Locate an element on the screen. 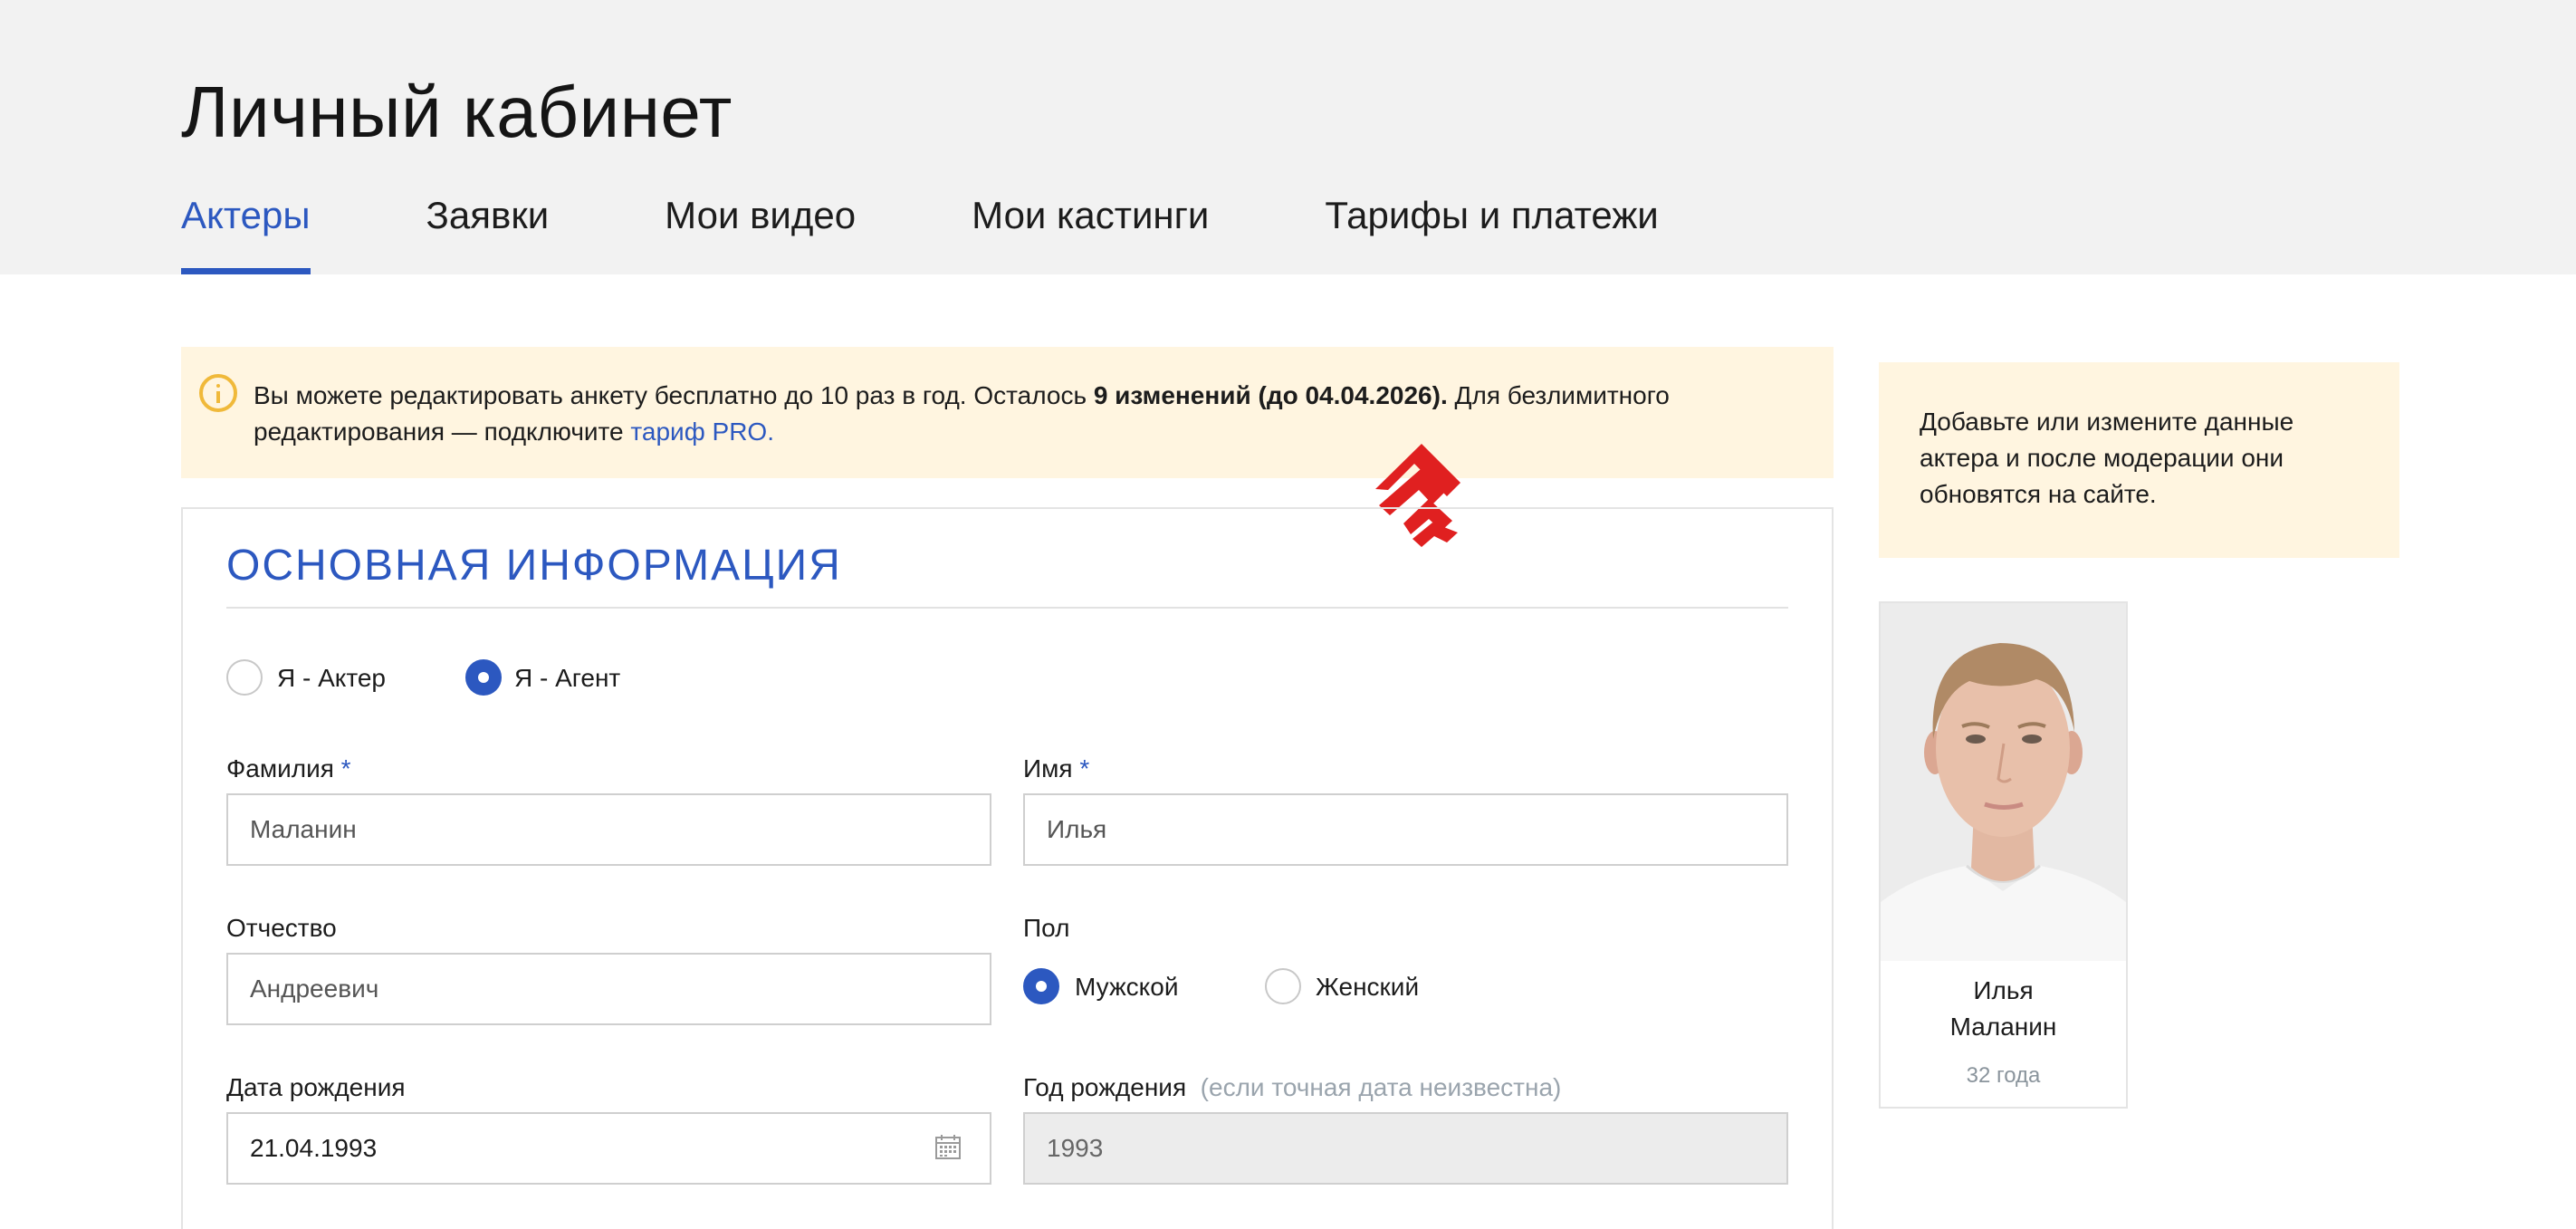 Image resolution: width=2576 pixels, height=1229 pixels. notice-remaining-changes: 9 изменений (до 04.04.2026). is located at coordinates (1270, 395).